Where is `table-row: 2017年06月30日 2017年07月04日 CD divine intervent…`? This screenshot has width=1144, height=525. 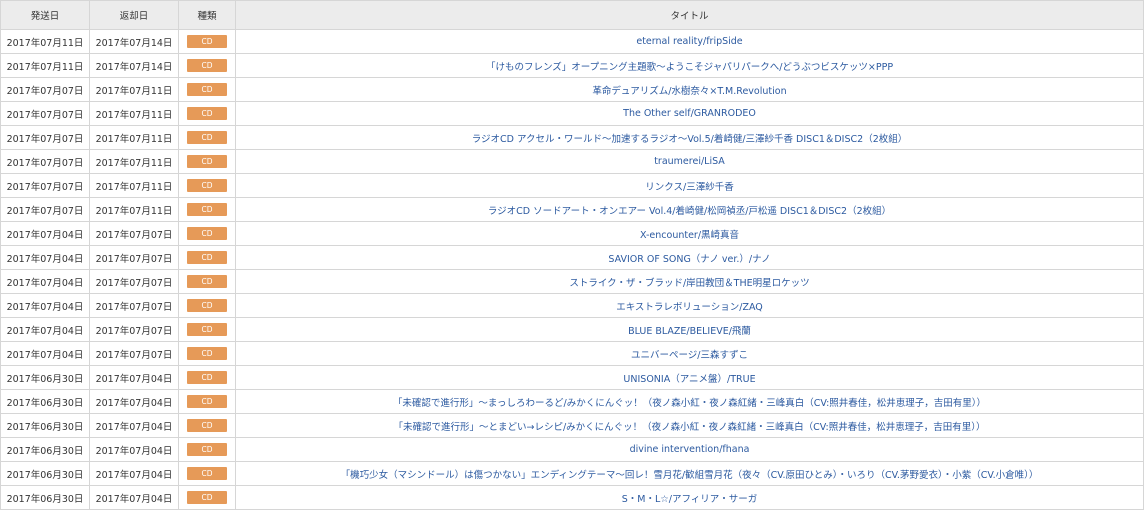 table-row: 2017年06月30日 2017年07月04日 CD divine intervent… is located at coordinates (572, 449).